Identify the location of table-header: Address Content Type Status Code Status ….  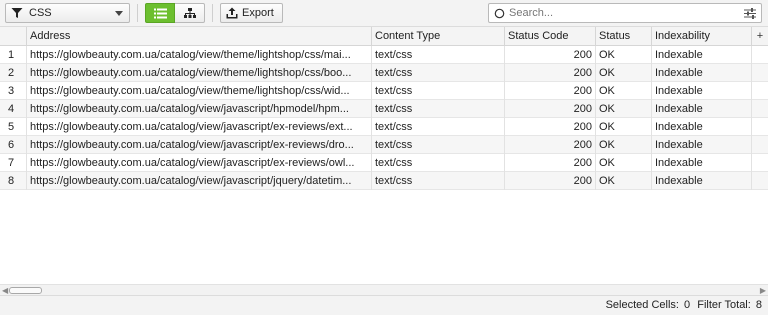
(384, 36).